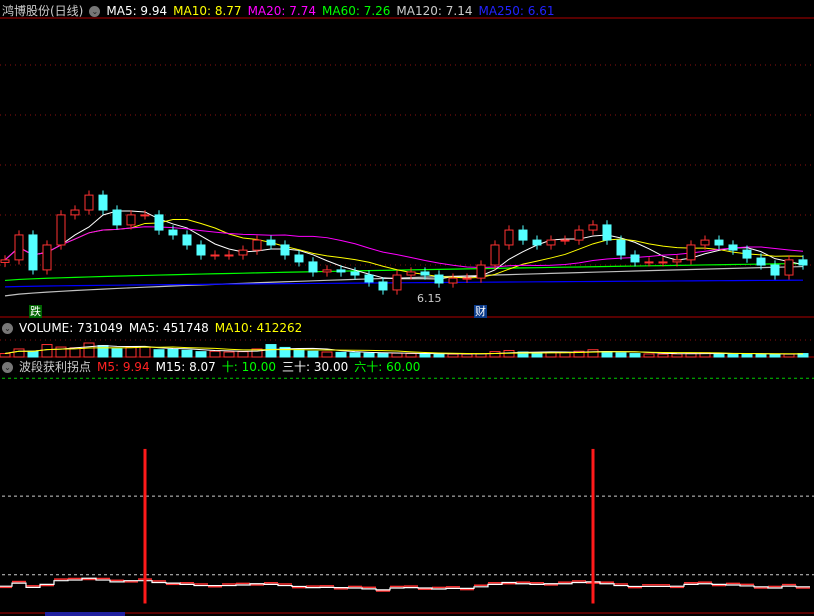 Image resolution: width=814 pixels, height=616 pixels. I want to click on ten-label: 十: 10.00, so click(249, 367).